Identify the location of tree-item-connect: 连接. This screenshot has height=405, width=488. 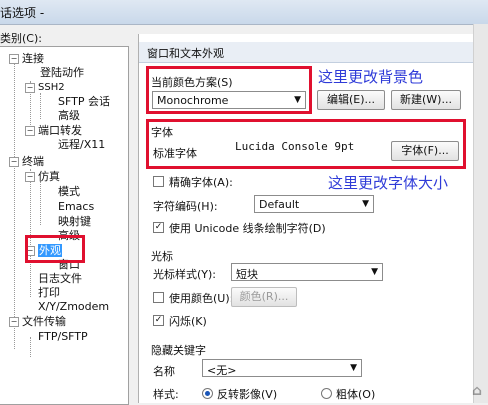
(33, 58).